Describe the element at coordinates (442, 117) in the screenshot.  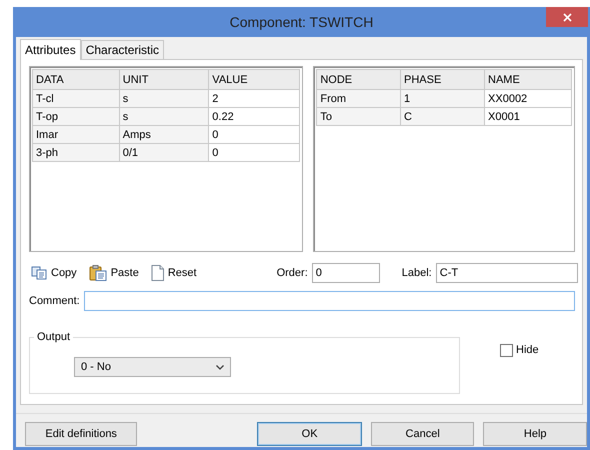
I see `table-cell: C` at that location.